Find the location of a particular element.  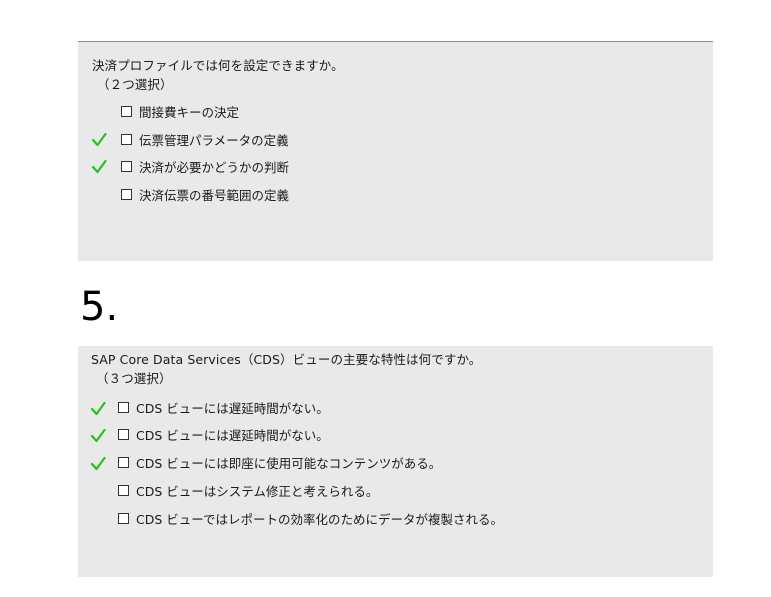

answer-option: 決済が必要かどうかの判断 is located at coordinates (205, 166).